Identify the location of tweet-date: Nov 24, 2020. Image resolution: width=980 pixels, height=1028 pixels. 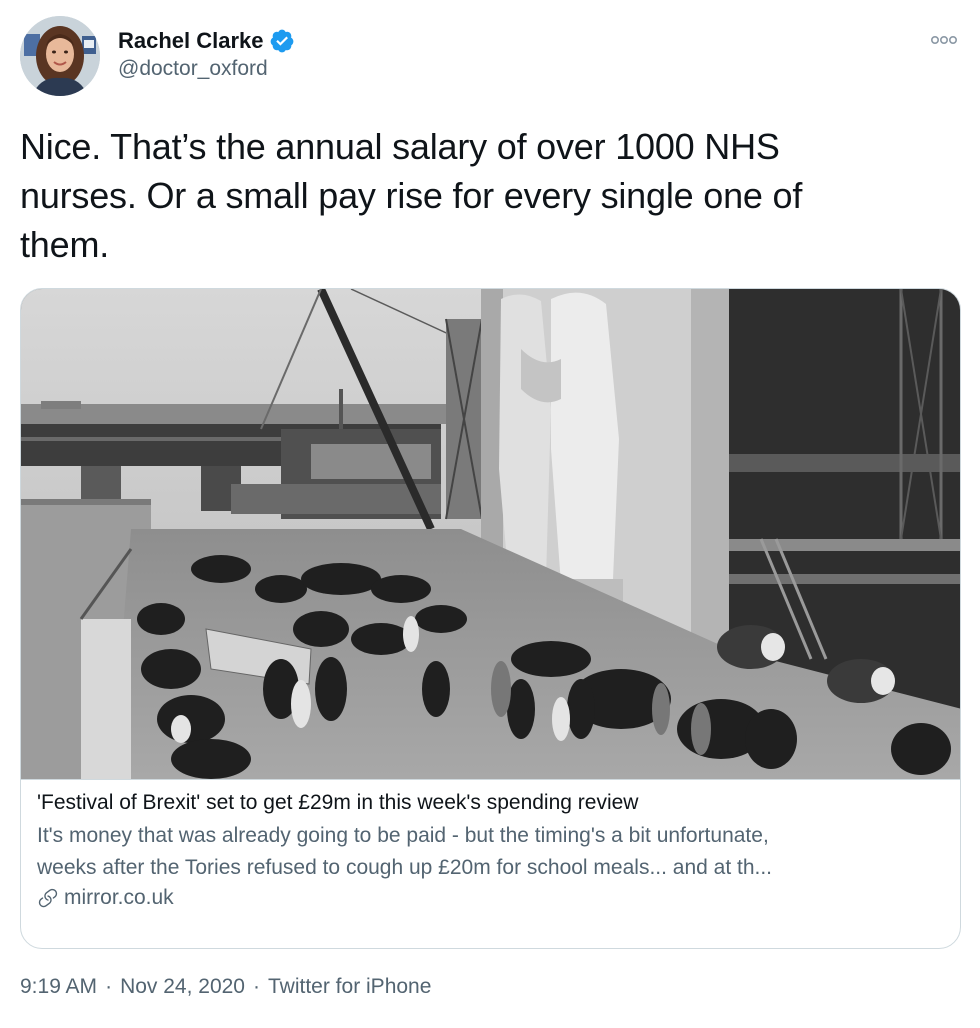
(182, 987).